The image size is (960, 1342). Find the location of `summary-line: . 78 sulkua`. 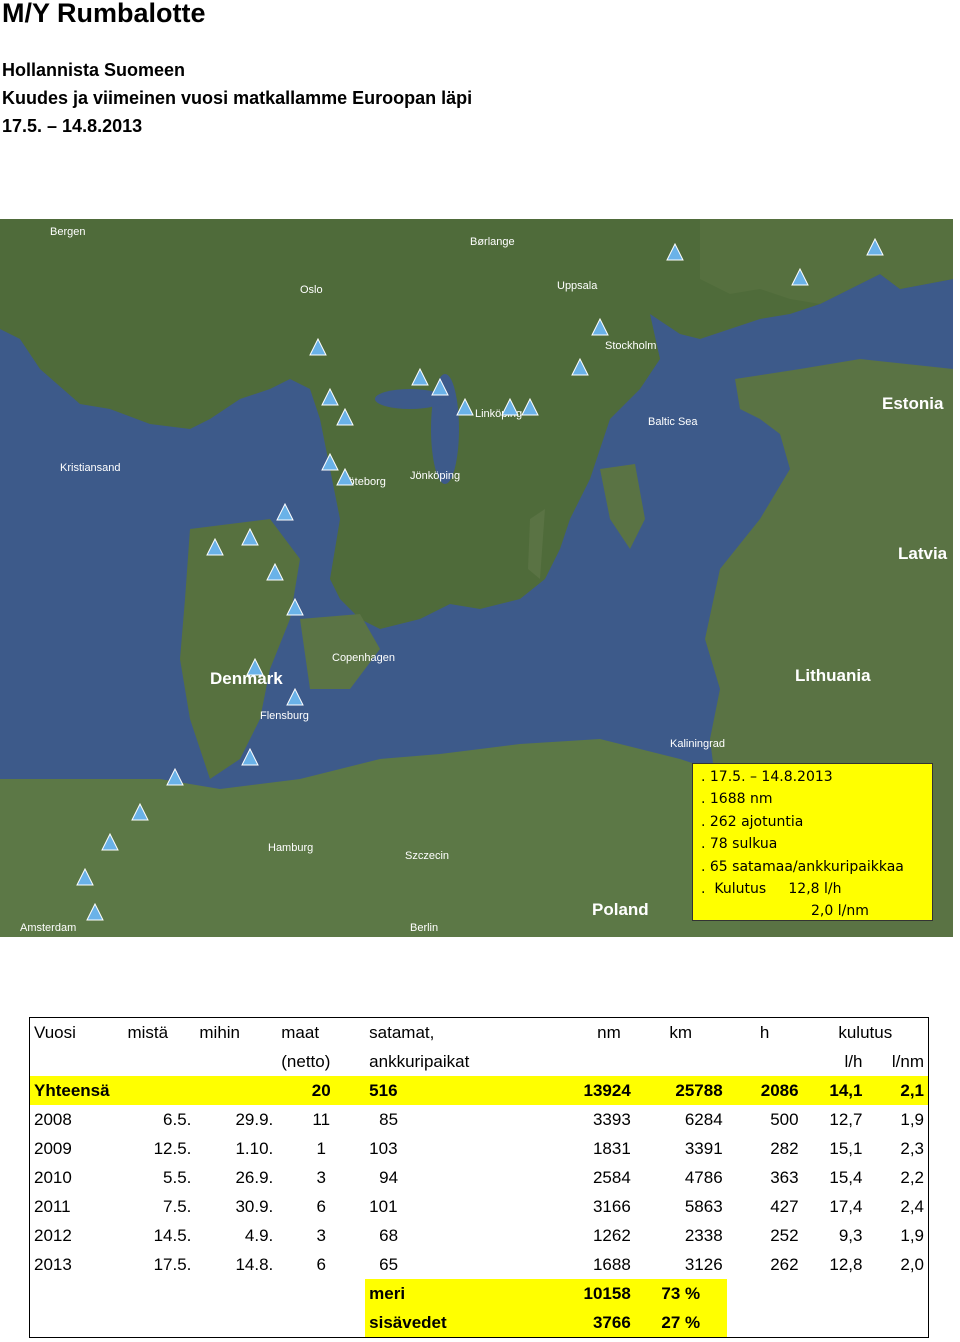

summary-line: . 78 sulkua is located at coordinates (739, 844).